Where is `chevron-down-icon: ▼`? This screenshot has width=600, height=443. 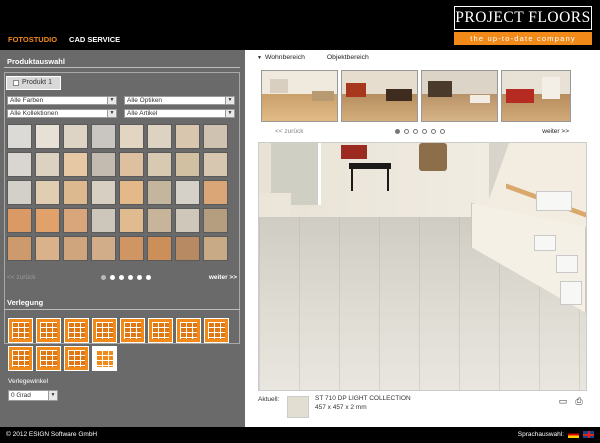 chevron-down-icon: ▼ is located at coordinates (111, 113).